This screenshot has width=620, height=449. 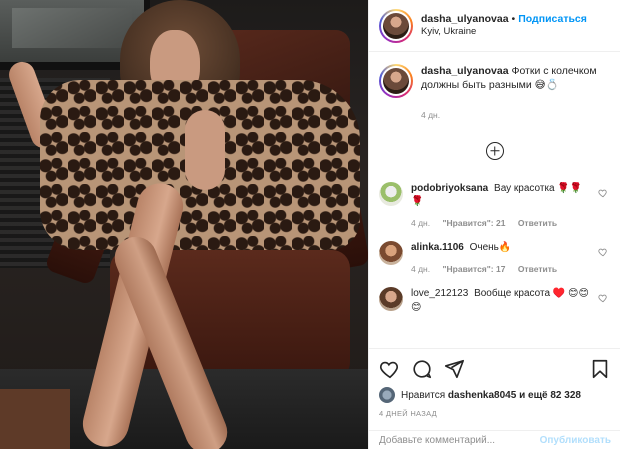 I want to click on comment-input, so click(x=459, y=440).